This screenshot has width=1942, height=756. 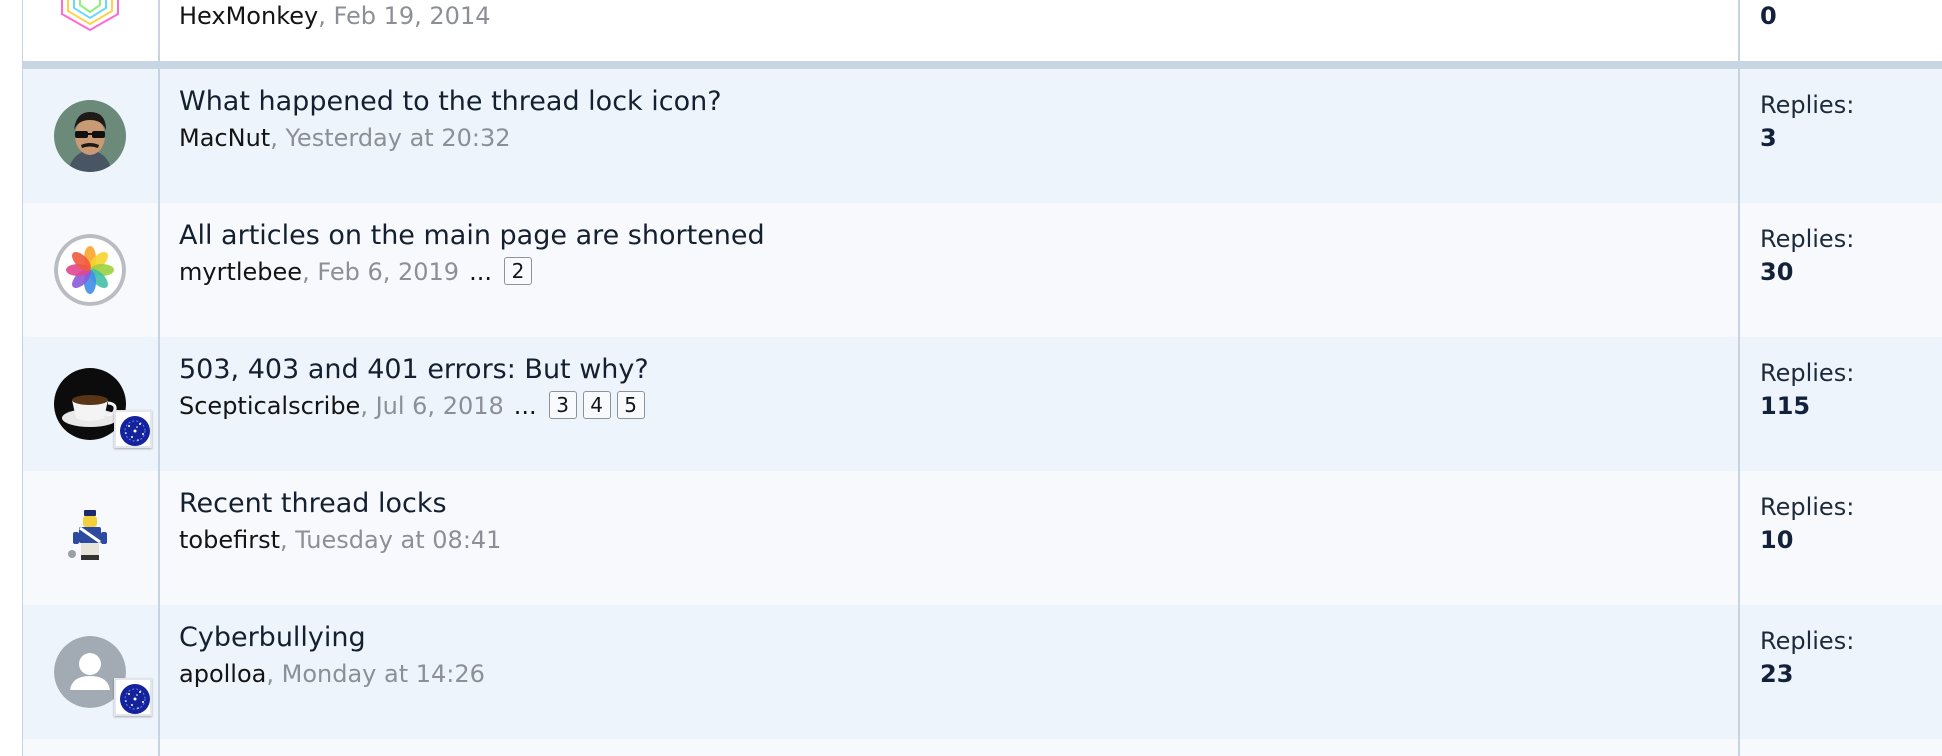 What do you see at coordinates (313, 503) in the screenshot?
I see `thread-title: Recent thread locks` at bounding box center [313, 503].